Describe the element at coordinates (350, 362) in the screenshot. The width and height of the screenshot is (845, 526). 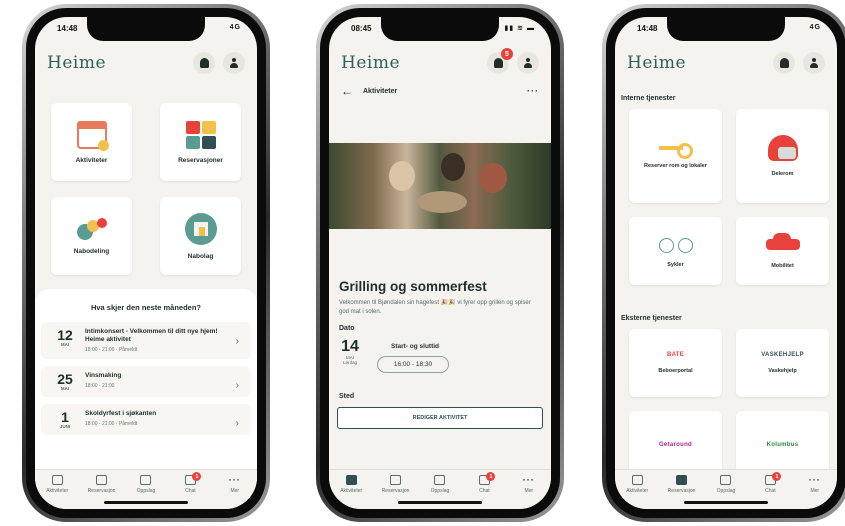
I see `date-weekday: Lørdag` at that location.